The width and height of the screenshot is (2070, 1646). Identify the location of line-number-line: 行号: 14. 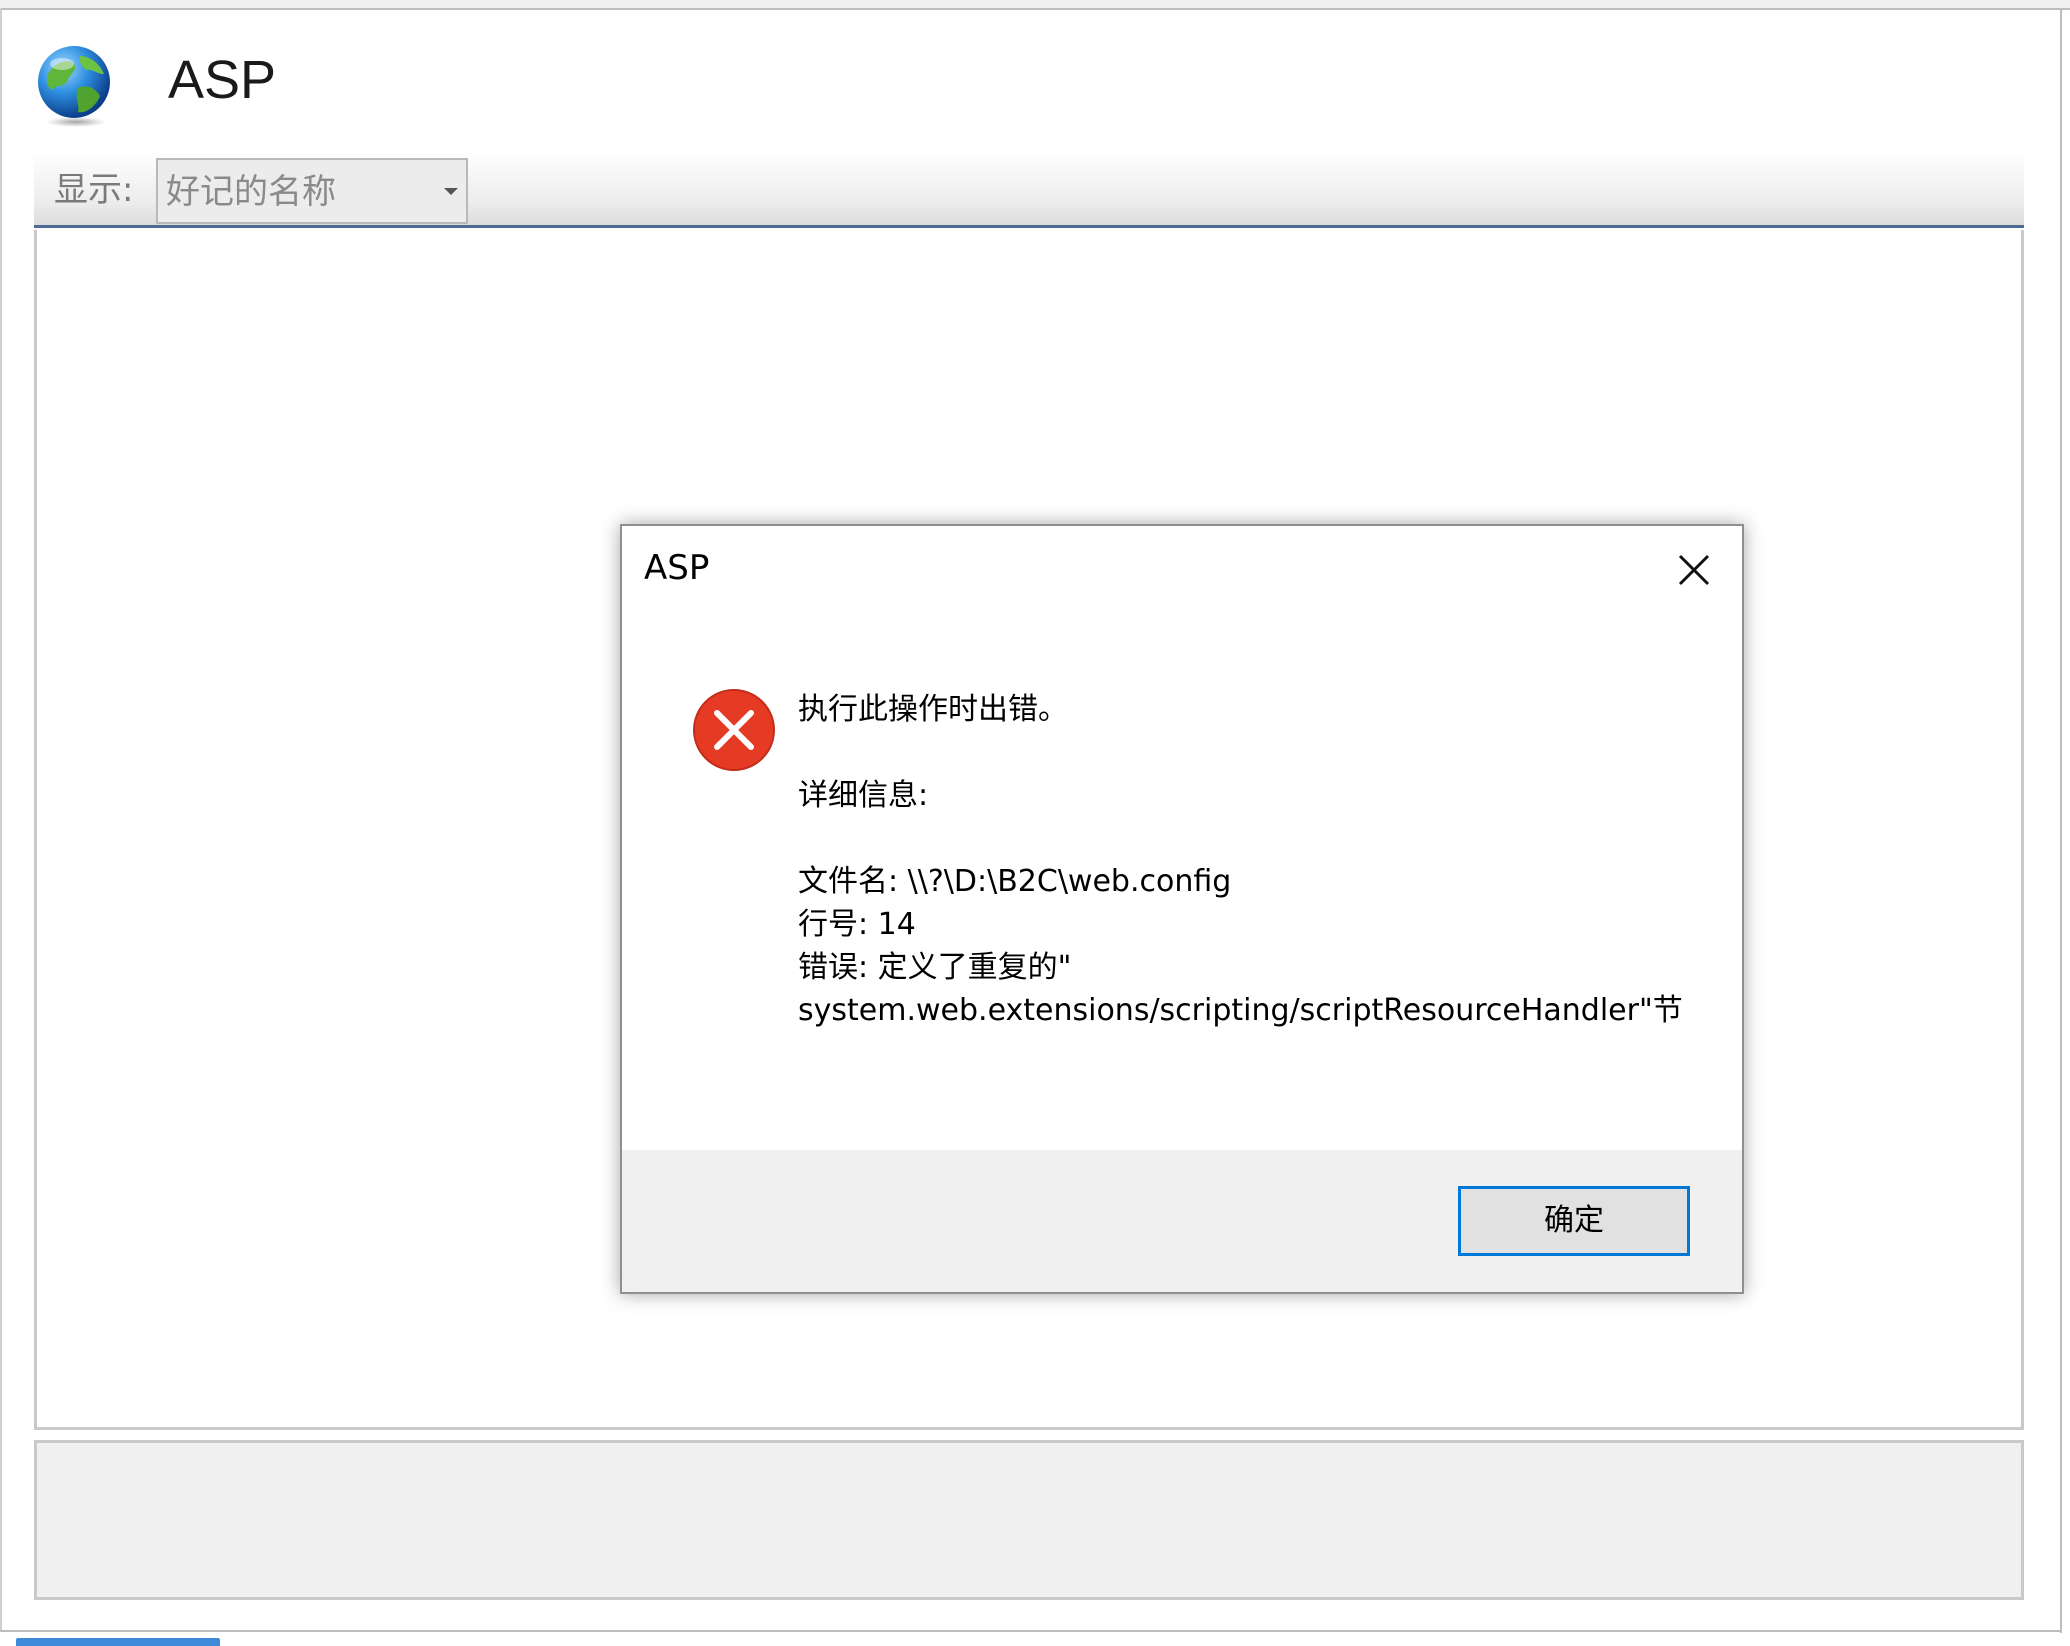
(857, 924).